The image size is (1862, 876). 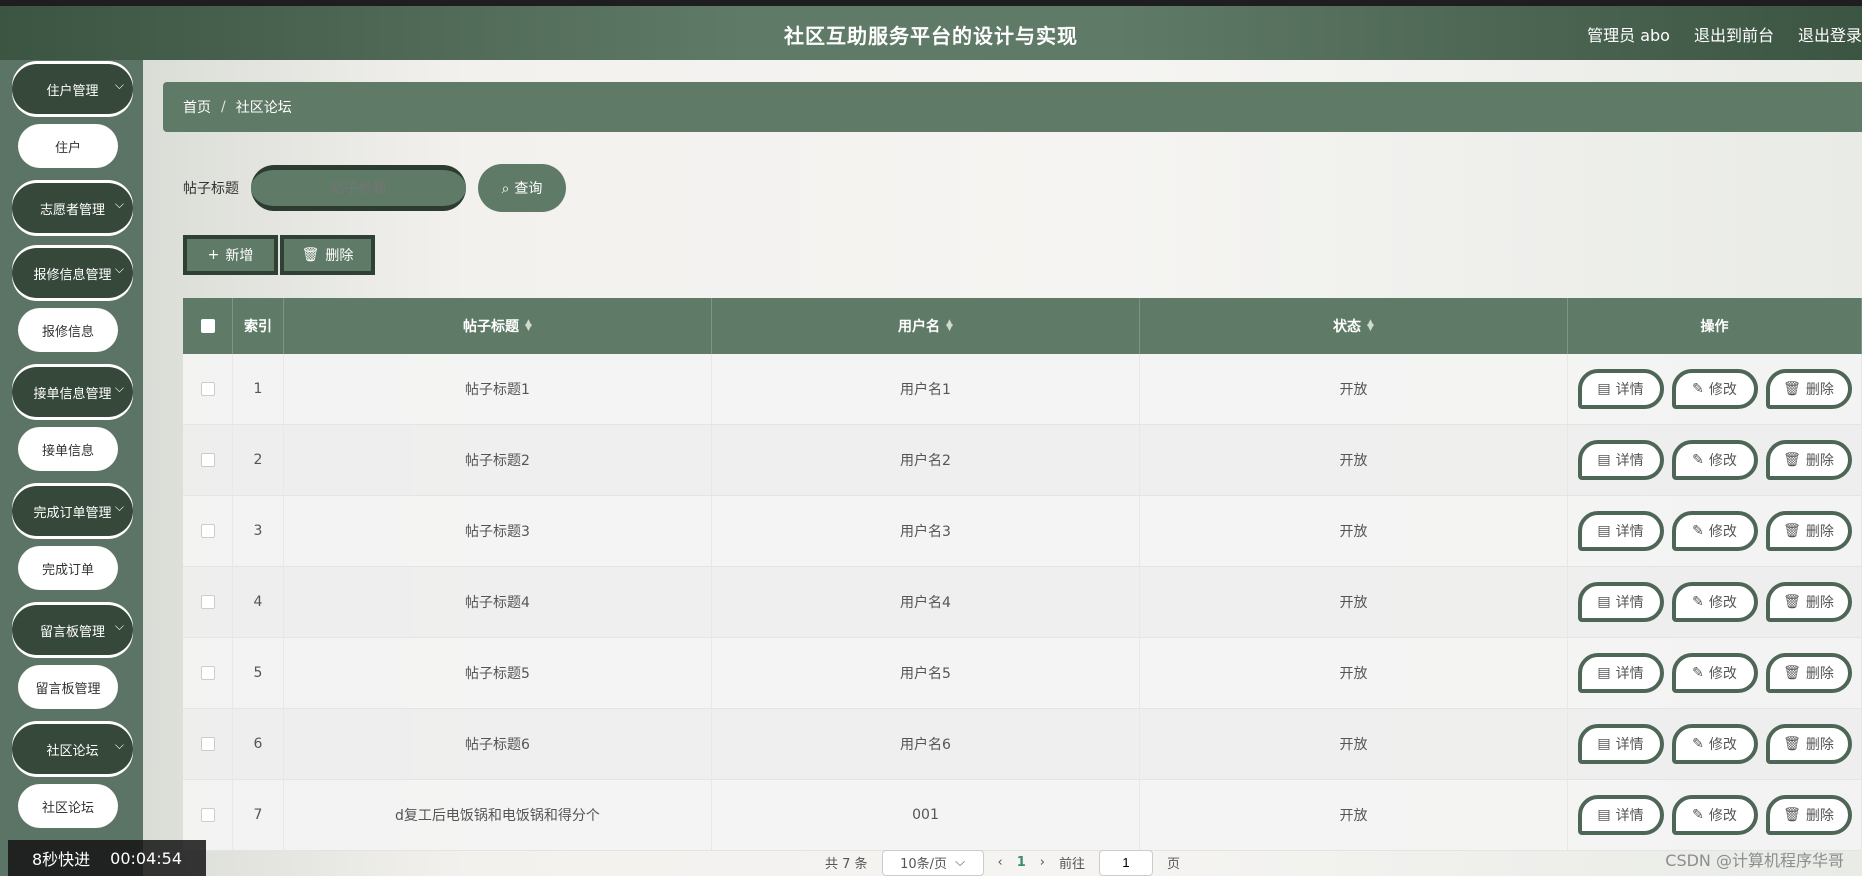 I want to click on cell-username: 用户名6, so click(x=926, y=744).